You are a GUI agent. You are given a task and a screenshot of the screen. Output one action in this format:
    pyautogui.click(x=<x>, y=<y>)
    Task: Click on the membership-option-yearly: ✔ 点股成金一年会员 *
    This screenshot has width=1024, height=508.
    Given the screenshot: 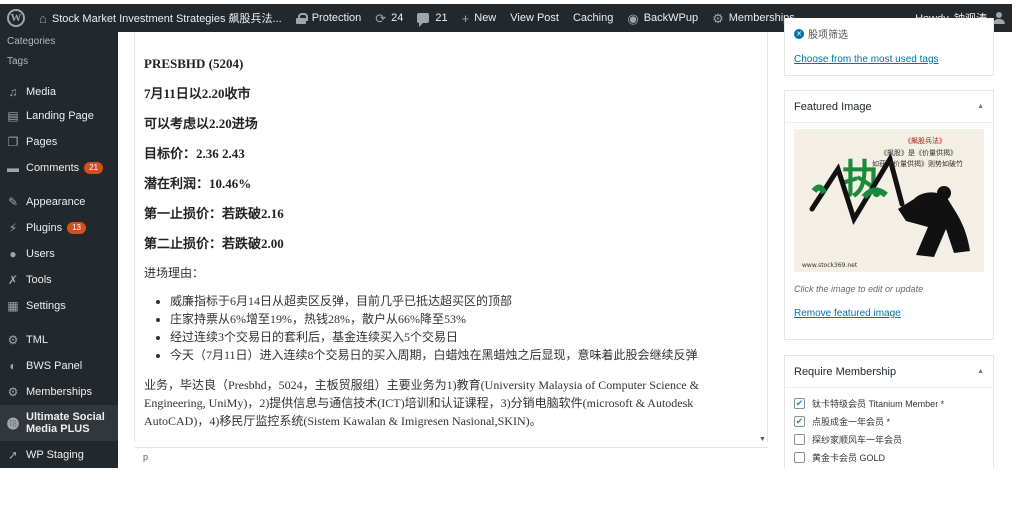 What is the action you would take?
    pyautogui.click(x=889, y=421)
    